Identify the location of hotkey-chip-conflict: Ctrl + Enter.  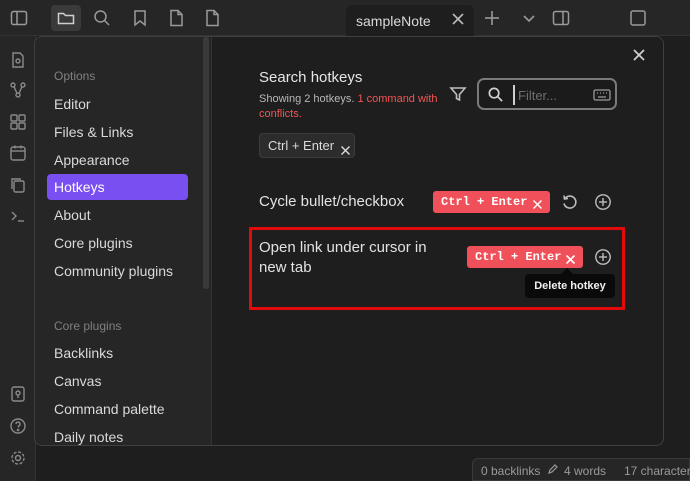
(491, 202).